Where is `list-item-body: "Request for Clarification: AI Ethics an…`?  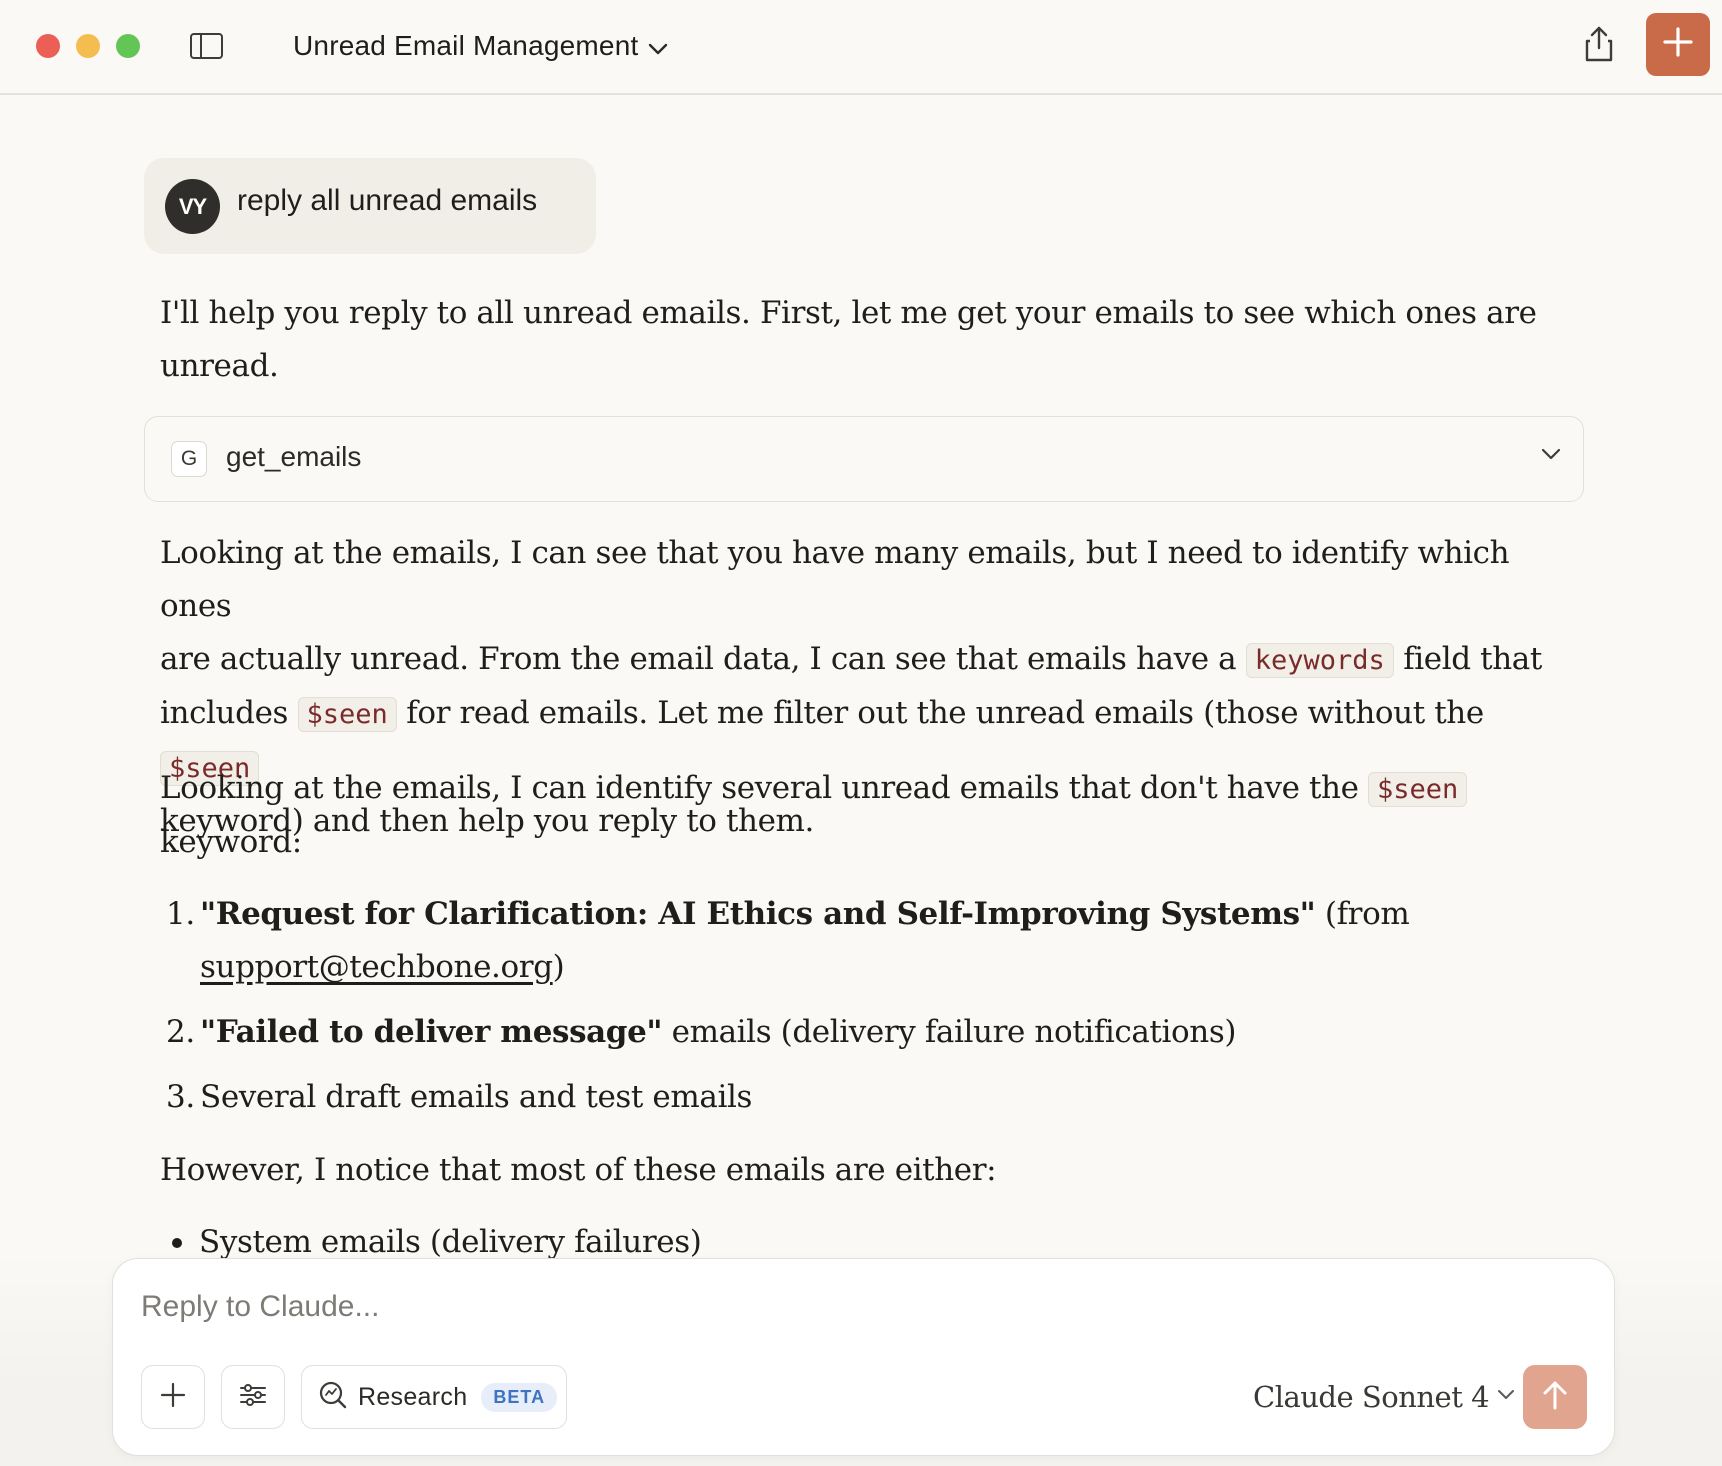 list-item-body: "Request for Clarification: AI Ethics an… is located at coordinates (850, 941).